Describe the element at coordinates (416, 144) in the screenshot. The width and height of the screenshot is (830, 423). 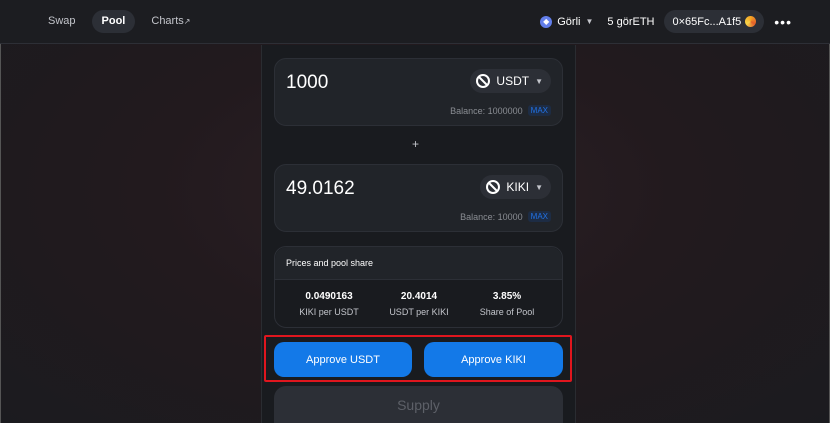
I see `plus-icon: +` at that location.